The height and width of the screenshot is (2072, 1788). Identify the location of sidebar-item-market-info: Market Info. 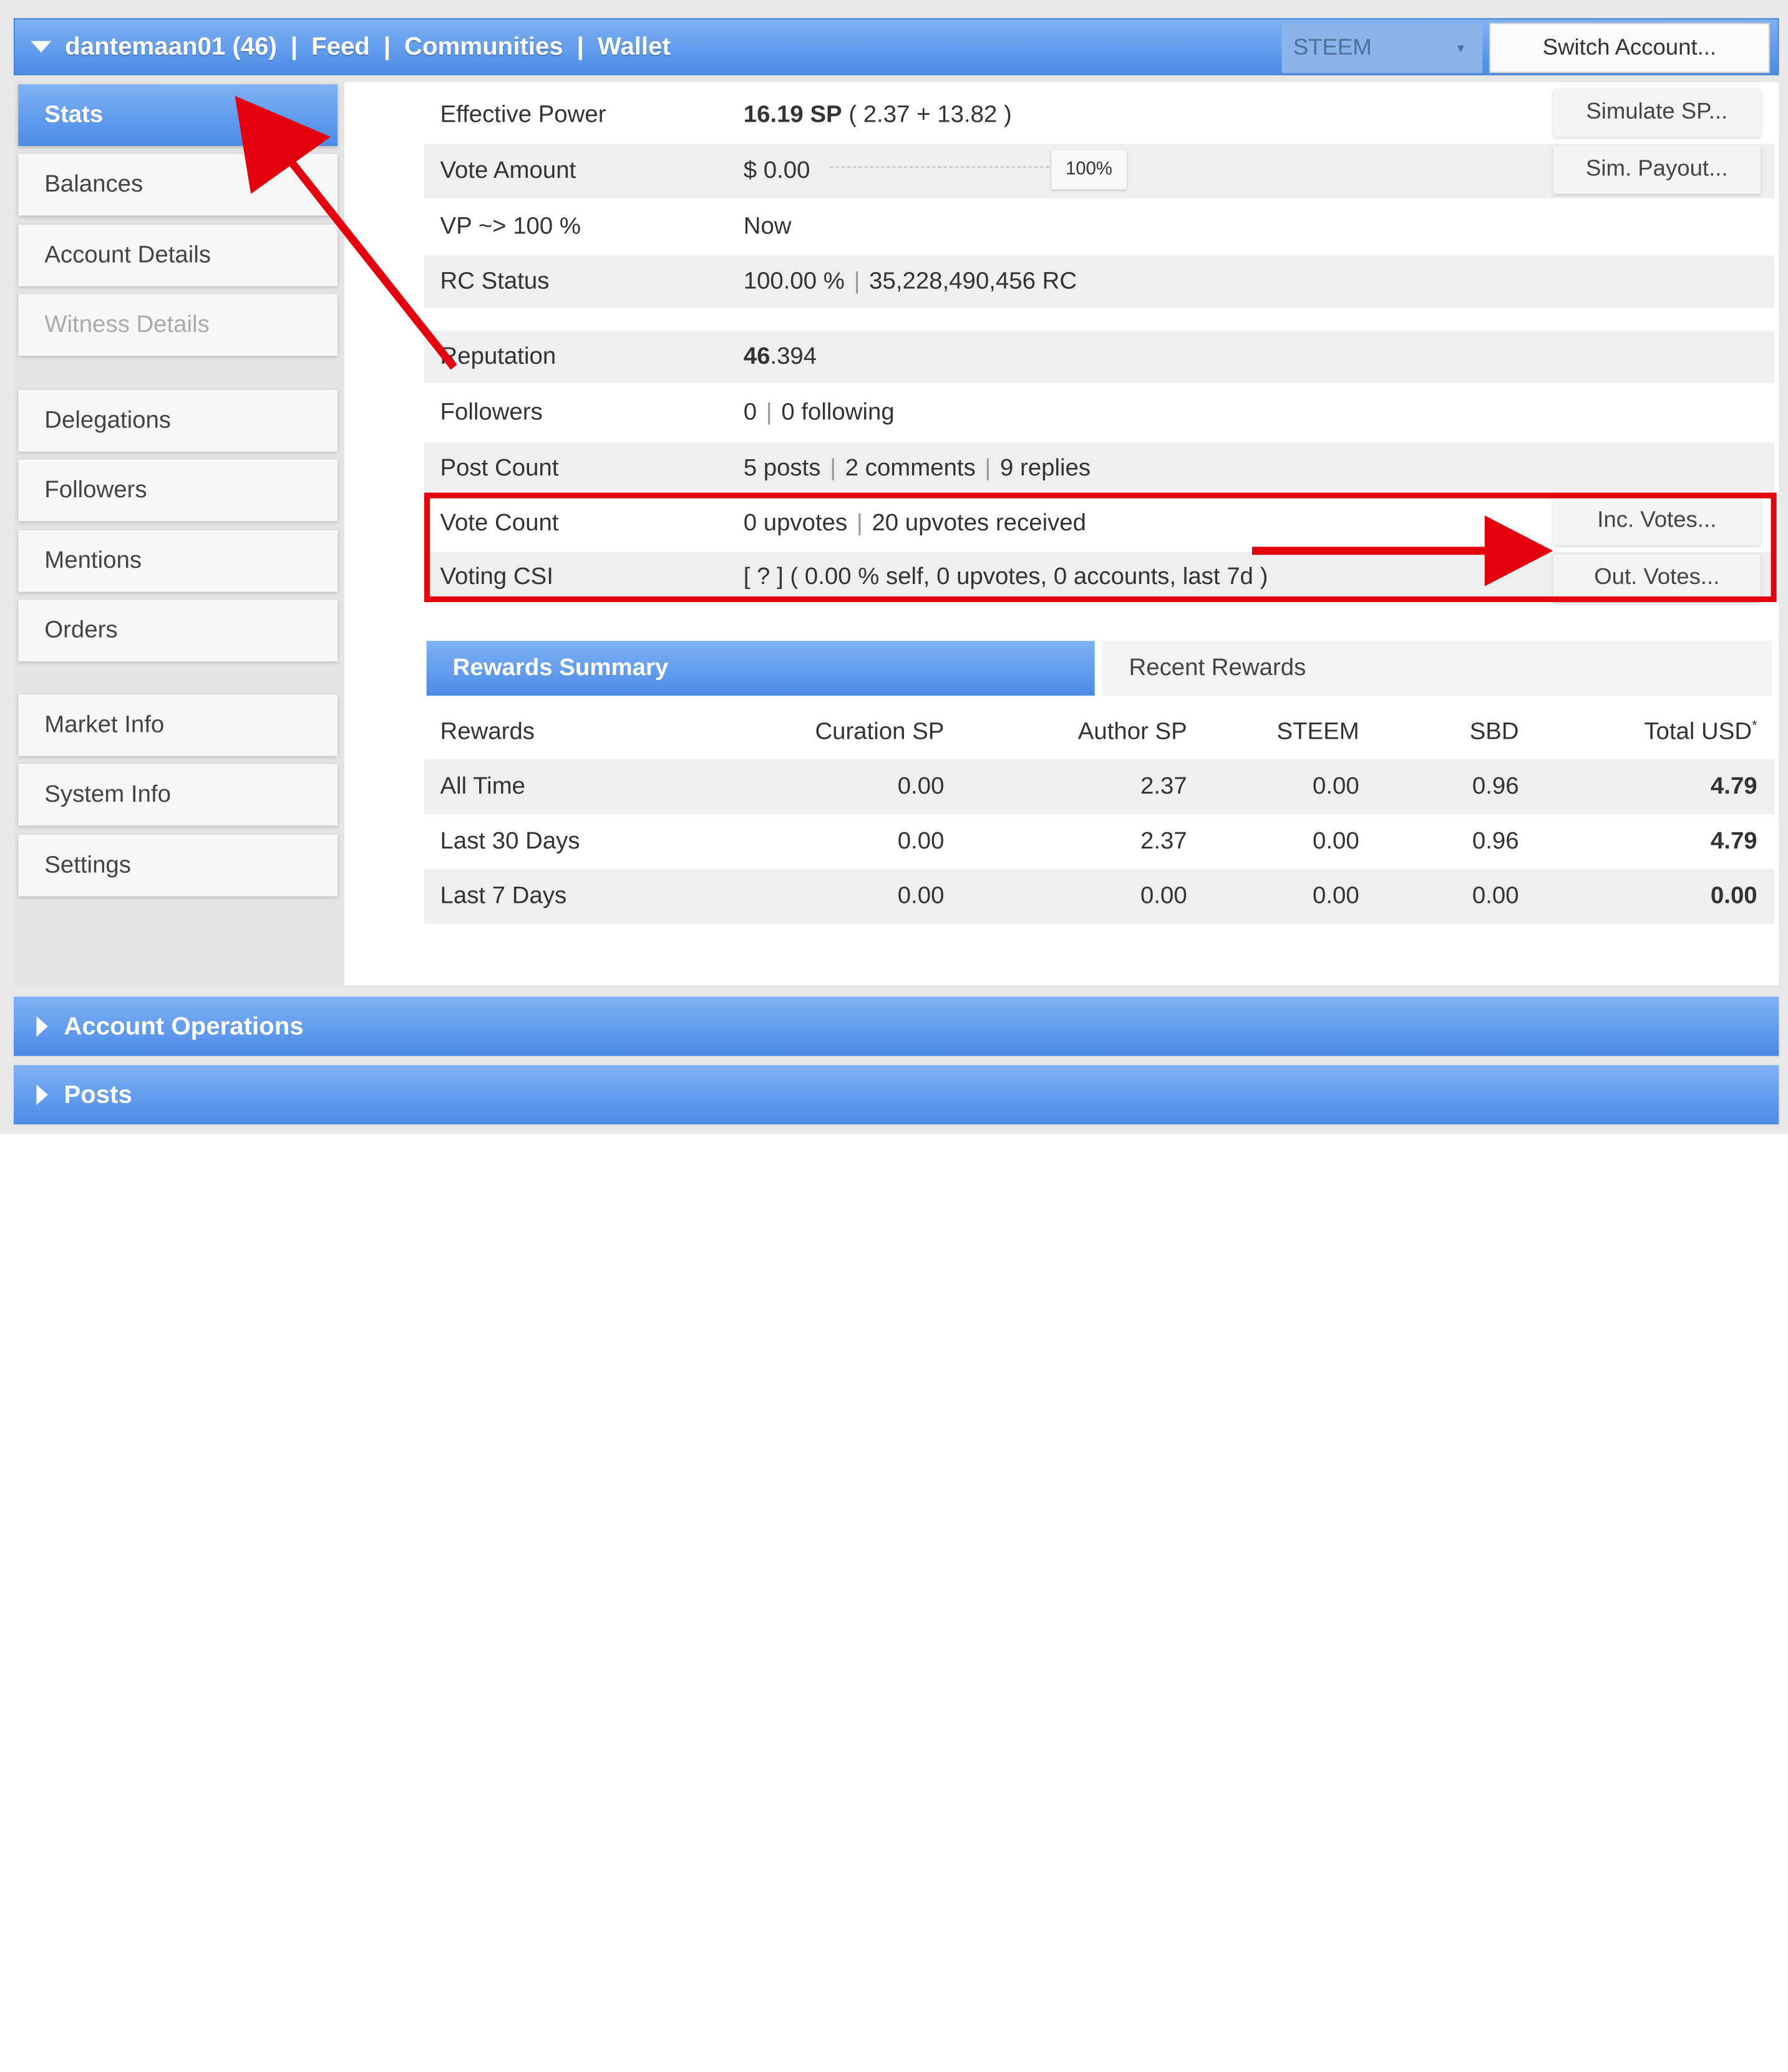
(178, 725).